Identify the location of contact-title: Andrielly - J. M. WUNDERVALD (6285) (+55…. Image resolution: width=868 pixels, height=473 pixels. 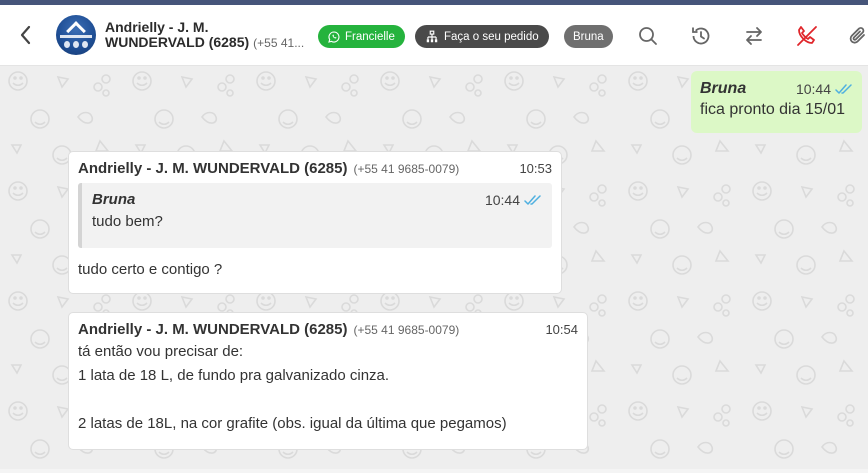
(207, 35).